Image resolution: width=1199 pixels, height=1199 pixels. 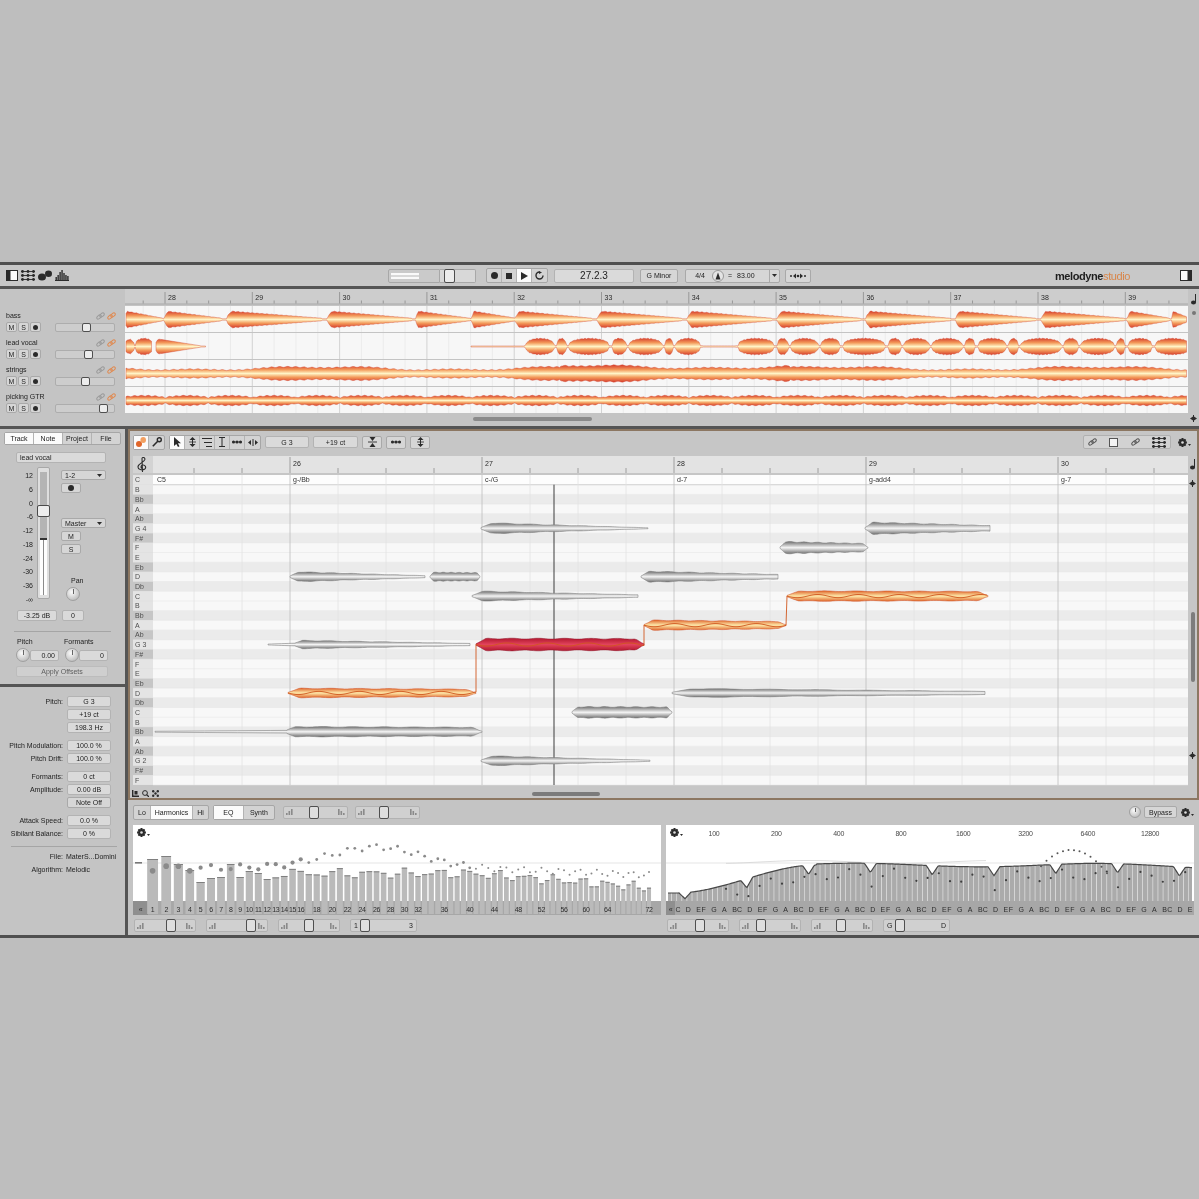 I want to click on treble-clef-icon, so click(x=142, y=464).